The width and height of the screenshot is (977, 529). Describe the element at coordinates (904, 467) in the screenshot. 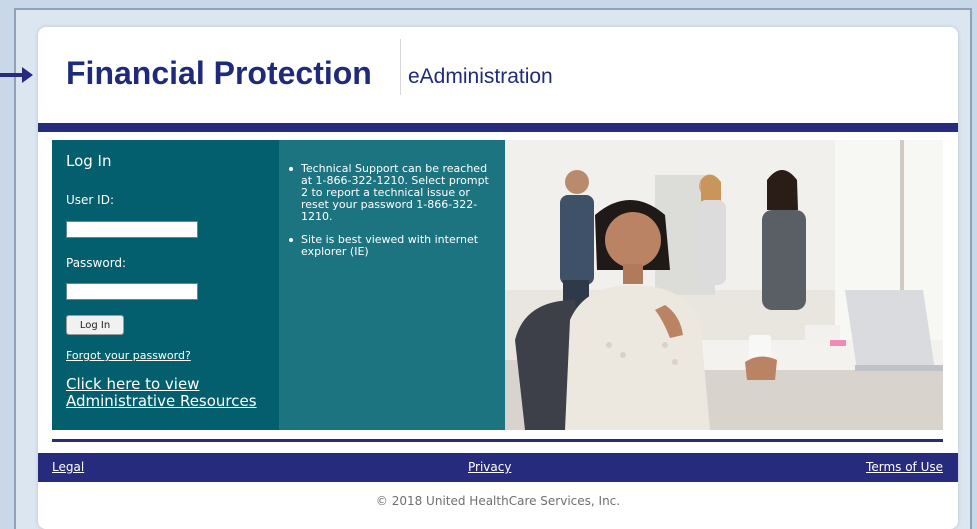

I see `terms-of-use-link: Terms of Use` at that location.